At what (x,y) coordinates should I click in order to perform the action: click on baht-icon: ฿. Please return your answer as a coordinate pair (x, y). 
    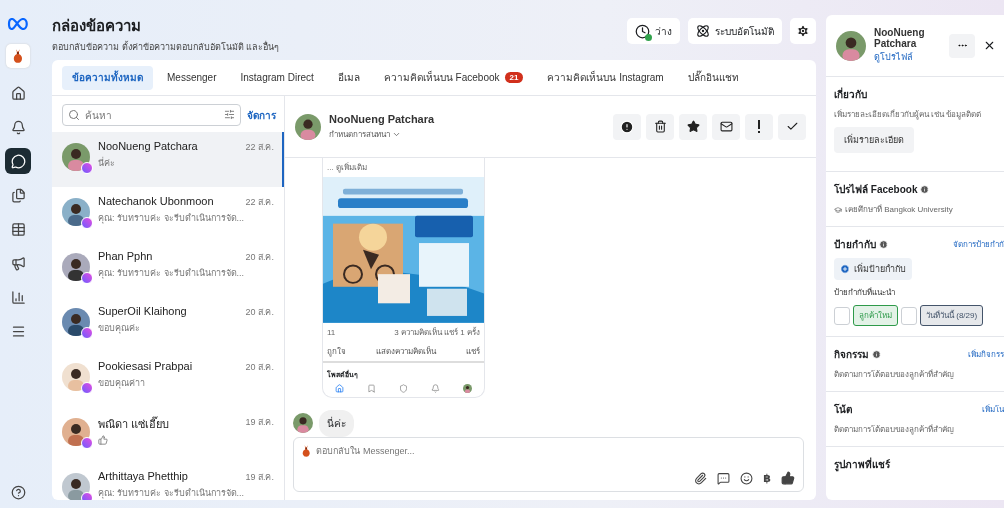
    Looking at the image, I should click on (767, 478).